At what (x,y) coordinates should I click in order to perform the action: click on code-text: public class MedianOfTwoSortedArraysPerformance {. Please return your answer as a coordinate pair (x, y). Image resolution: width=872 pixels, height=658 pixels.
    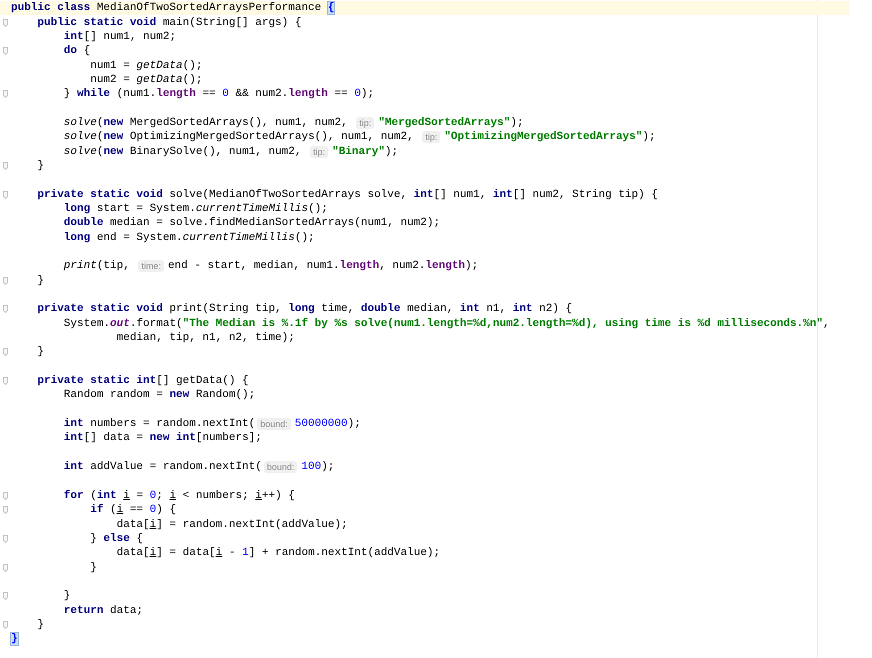
    Looking at the image, I should click on (172, 8).